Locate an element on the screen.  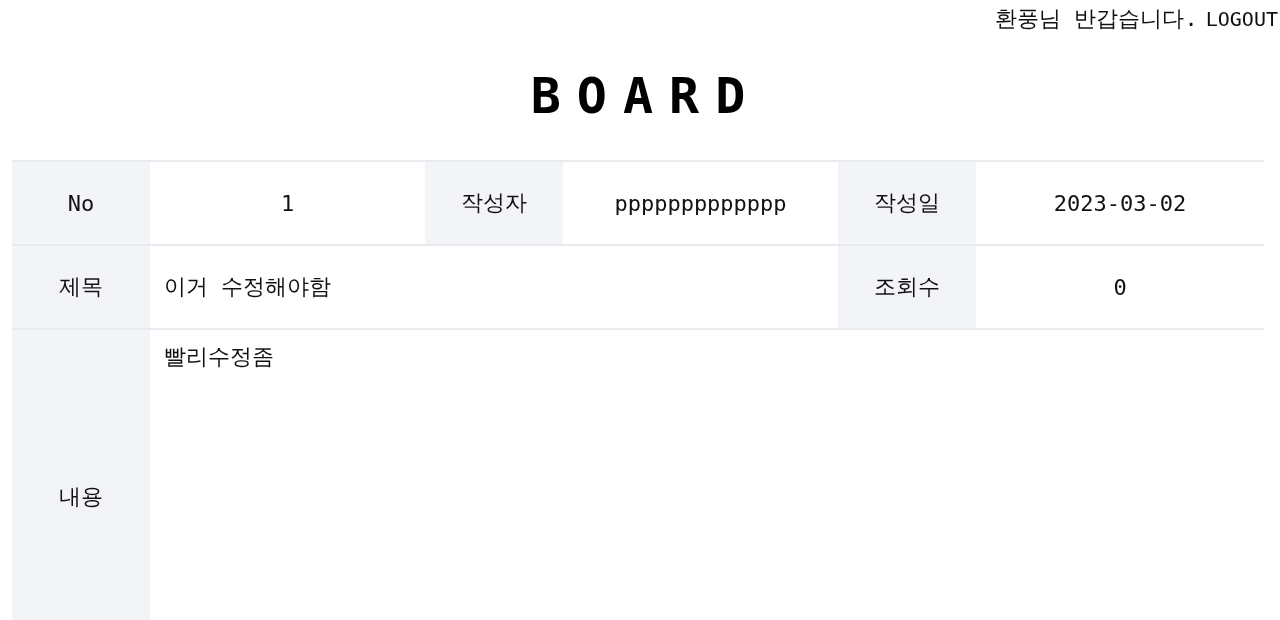
field-label: No is located at coordinates (81, 203).